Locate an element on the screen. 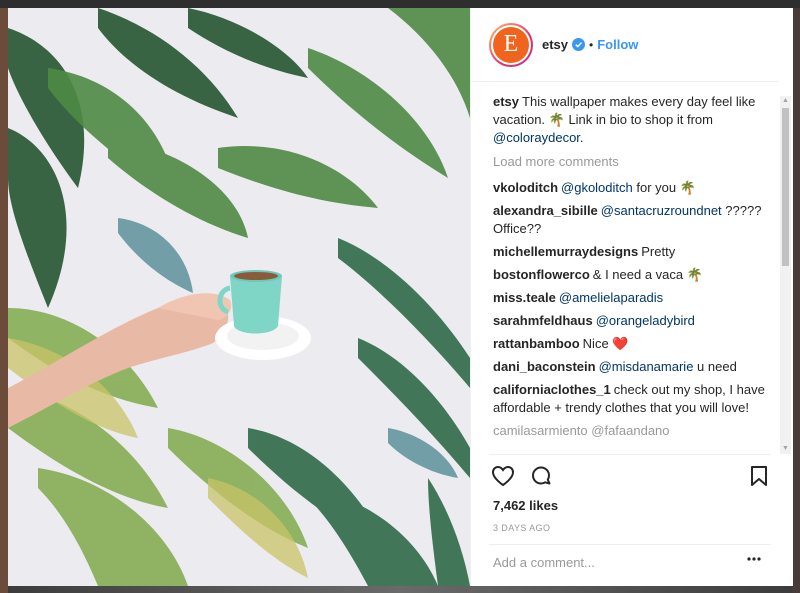 The image size is (800, 593). comment-author: dani_baconstein is located at coordinates (544, 366).